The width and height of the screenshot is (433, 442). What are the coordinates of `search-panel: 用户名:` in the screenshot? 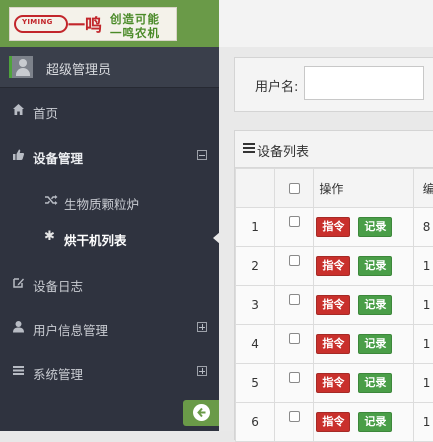 It's located at (333, 84).